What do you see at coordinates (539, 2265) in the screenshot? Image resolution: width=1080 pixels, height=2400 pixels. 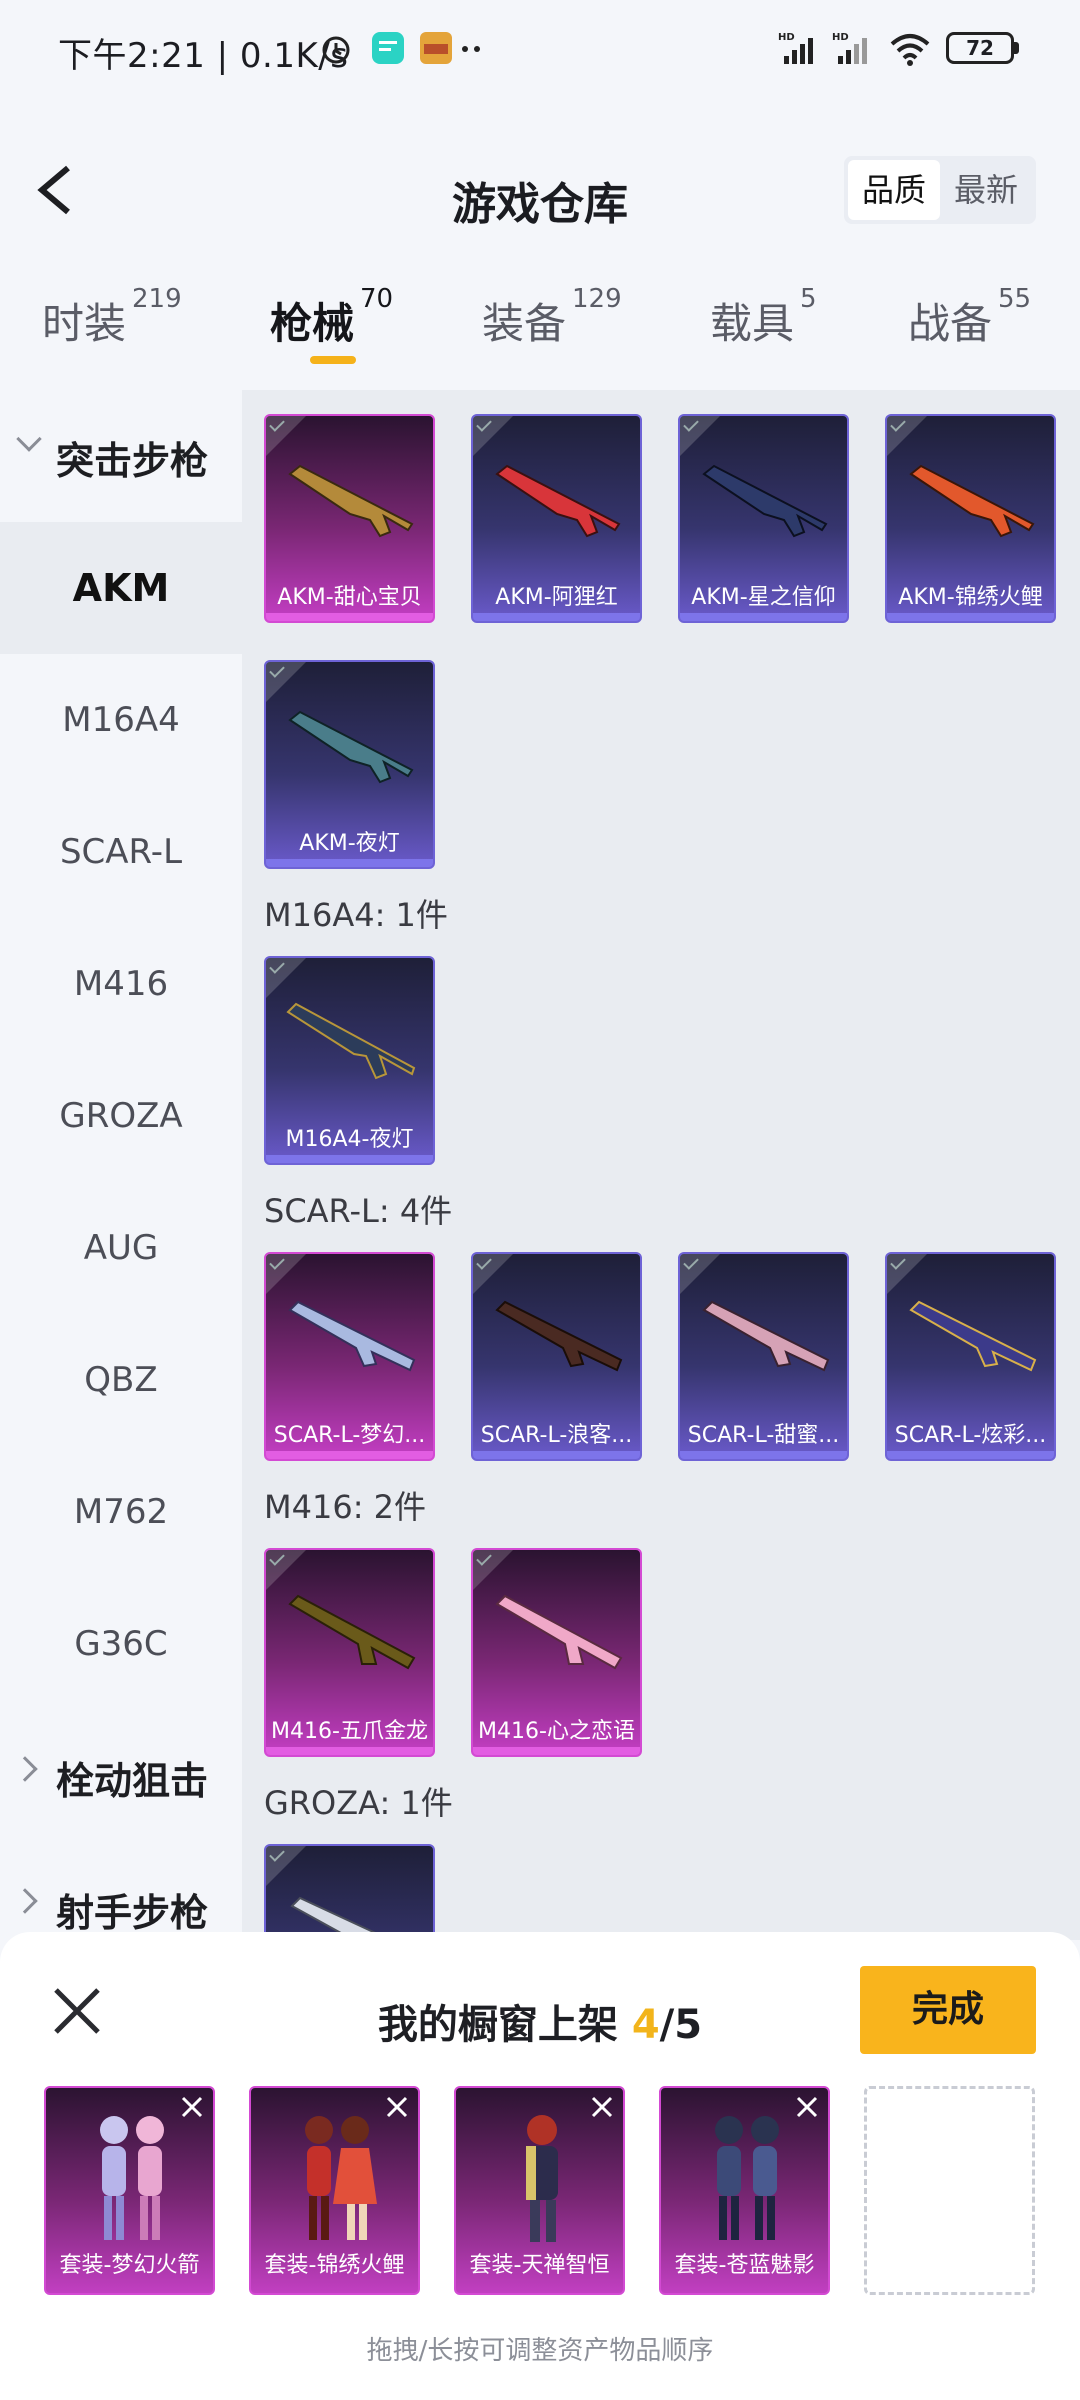 I see `showcase-slot-label: 套装-天禅智恒` at bounding box center [539, 2265].